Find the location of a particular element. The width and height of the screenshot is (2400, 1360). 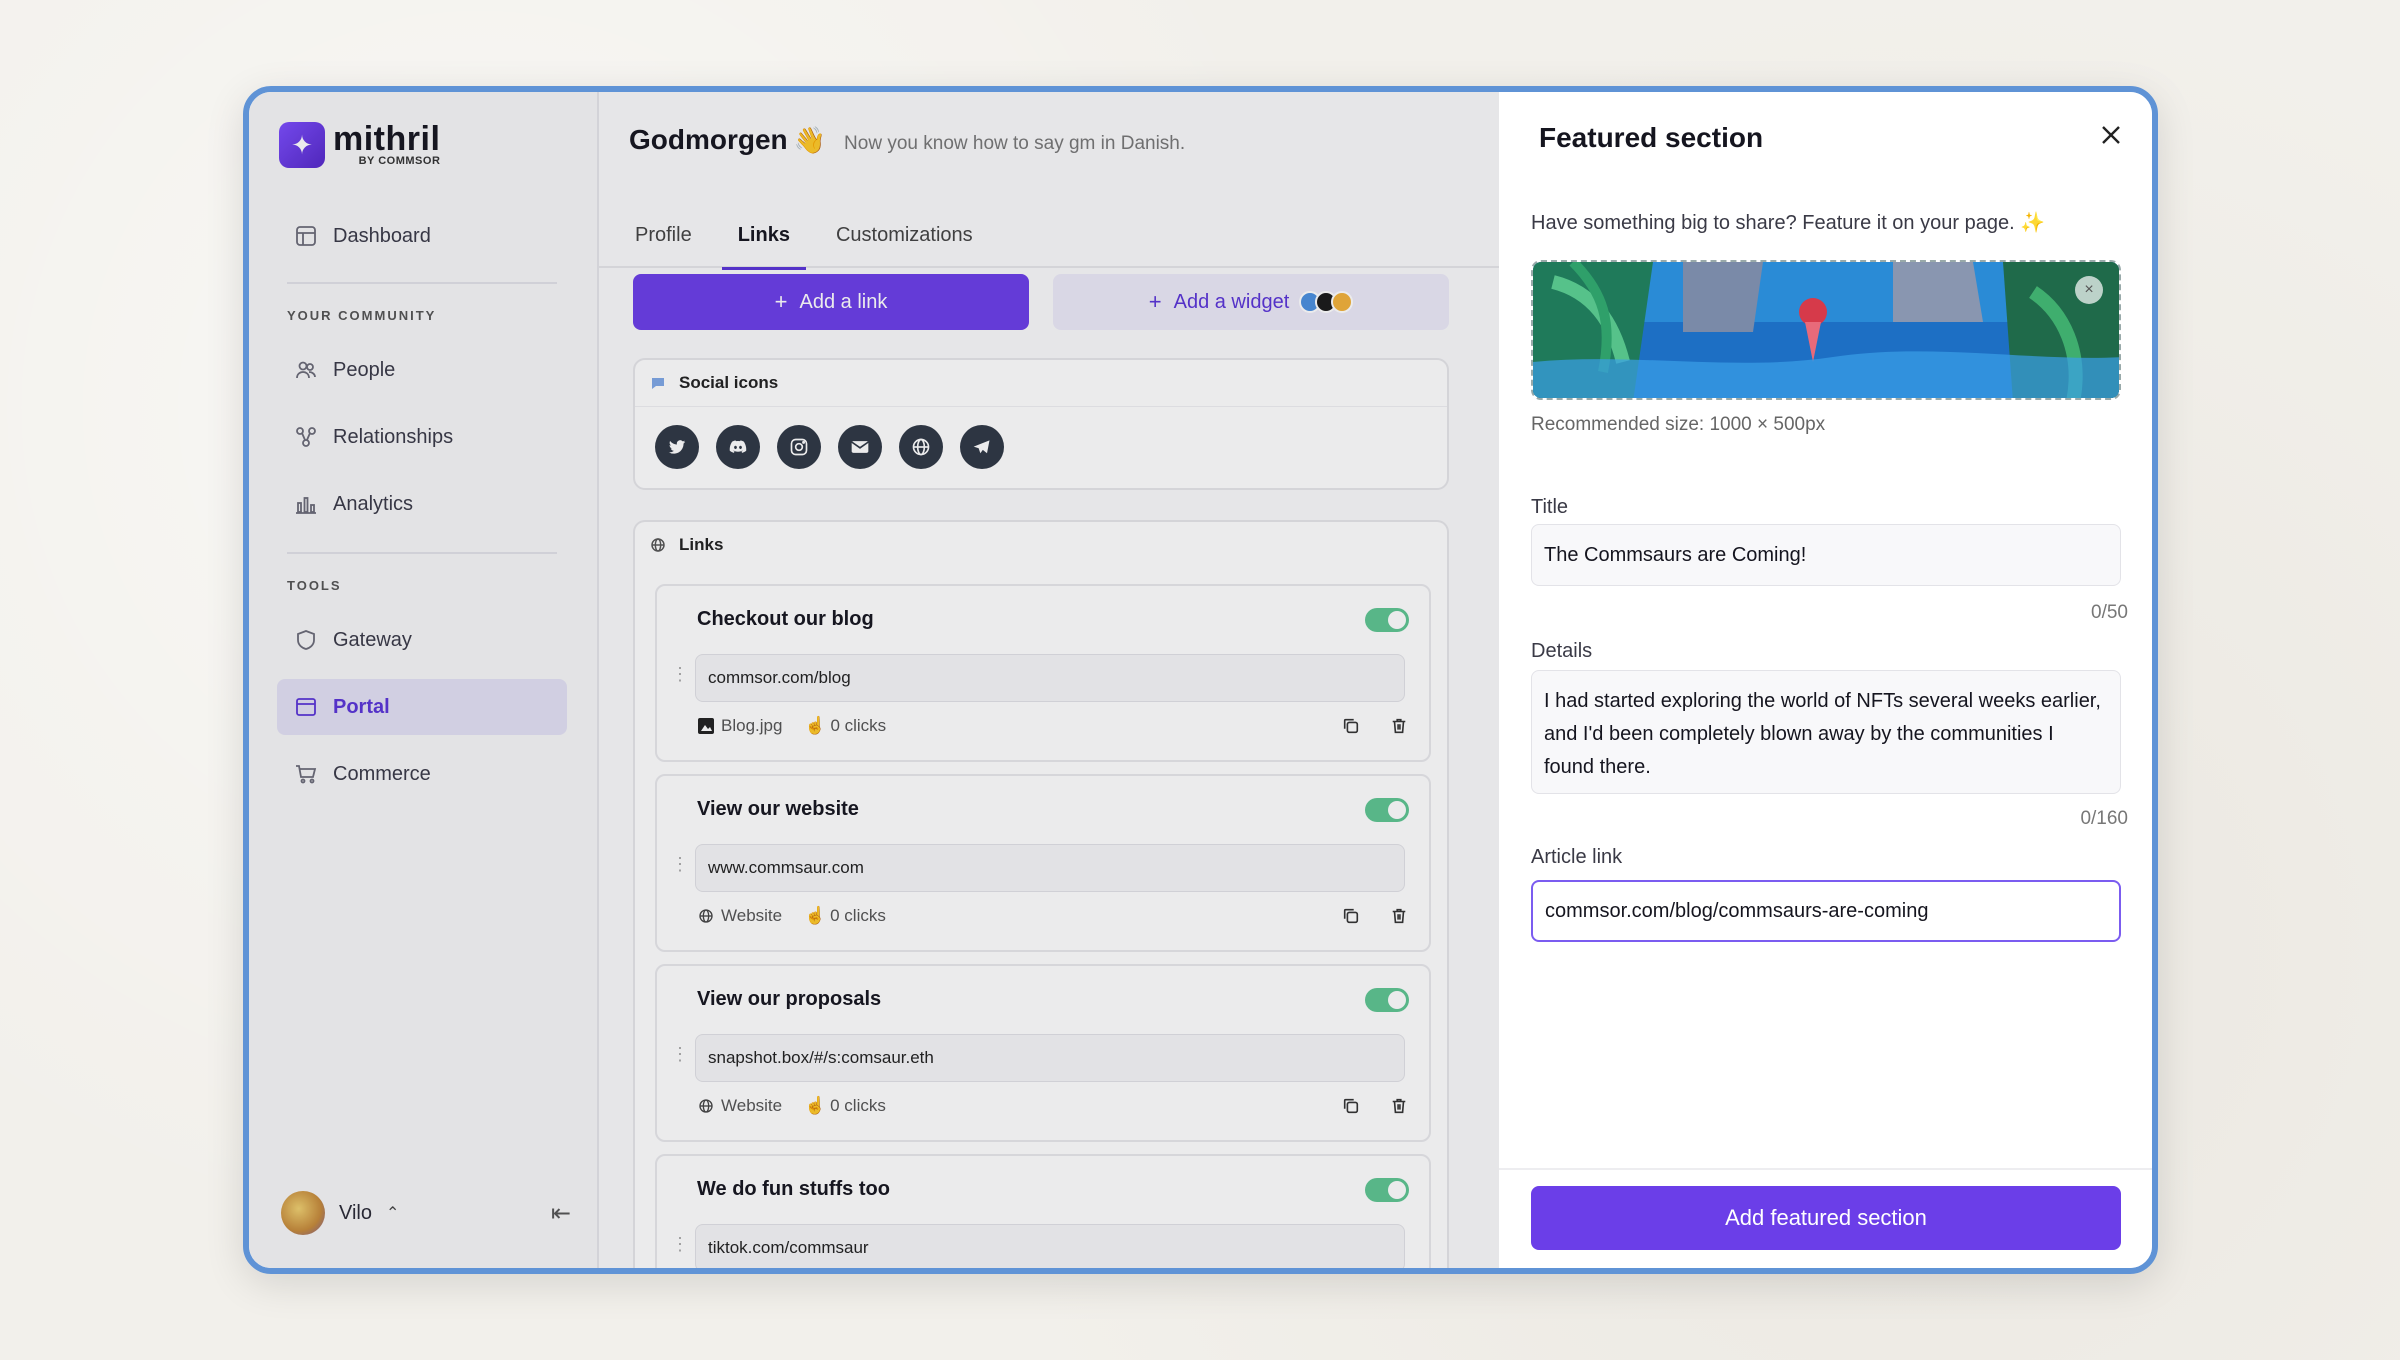

link-meta: Website ☝ 0 clicks is located at coordinates (791, 916).